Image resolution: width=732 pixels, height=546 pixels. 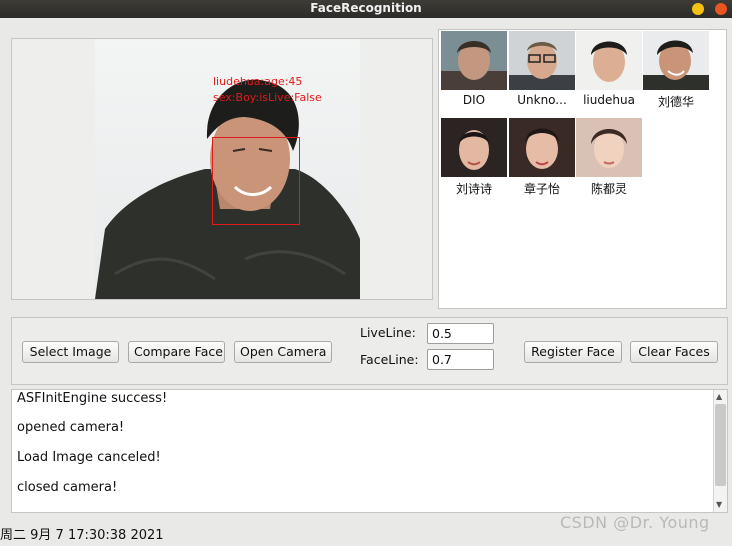 What do you see at coordinates (608, 189) in the screenshot?
I see `face-name: 陈都灵` at bounding box center [608, 189].